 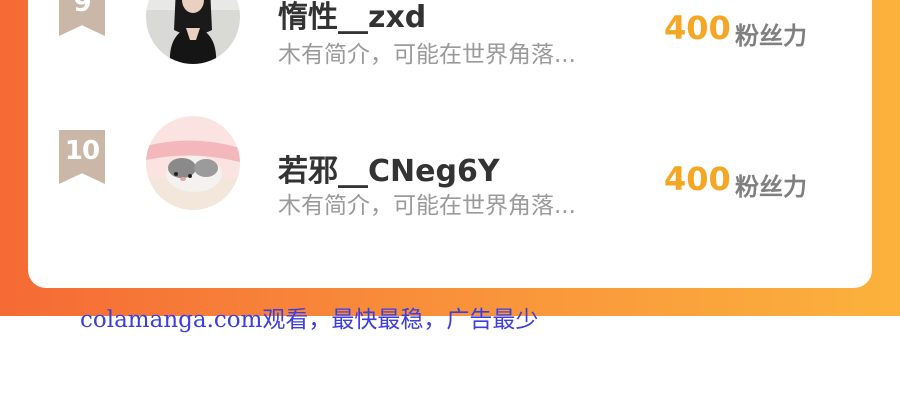 What do you see at coordinates (352, 18) in the screenshot?
I see `username: 惰性__zxd` at bounding box center [352, 18].